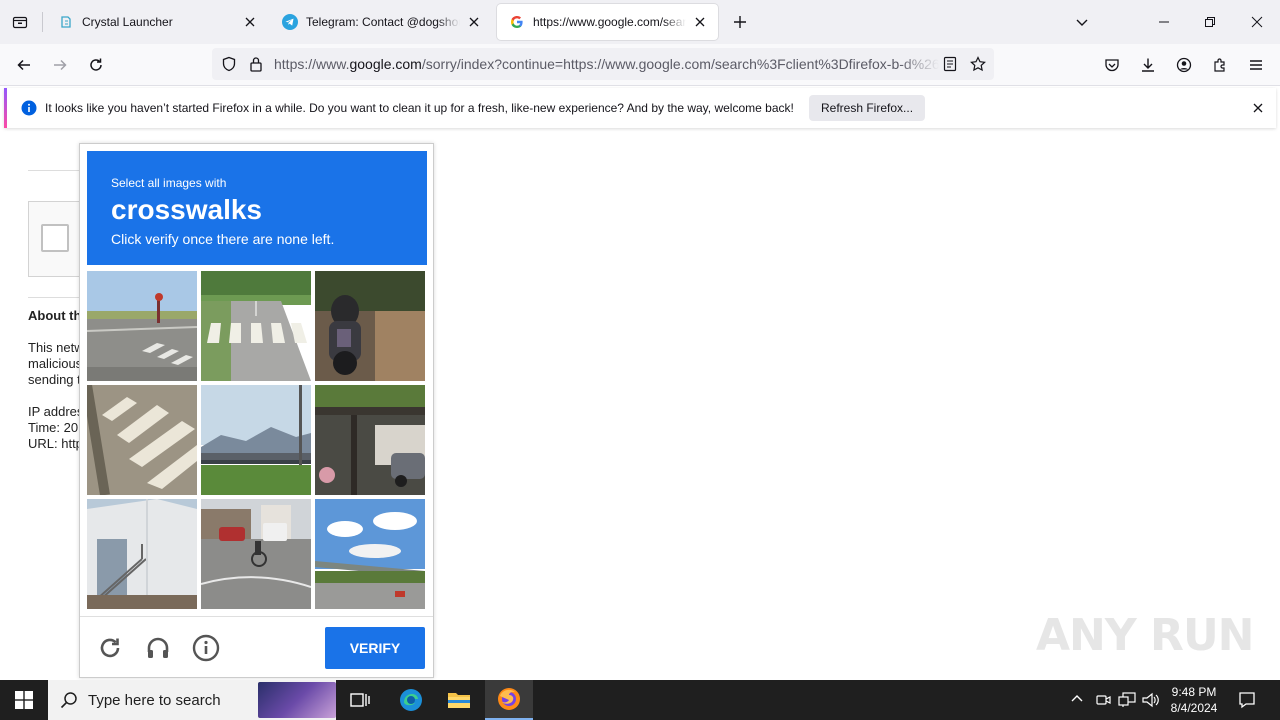  What do you see at coordinates (154, 700) in the screenshot?
I see `search-placeholder: Type here to search` at bounding box center [154, 700].